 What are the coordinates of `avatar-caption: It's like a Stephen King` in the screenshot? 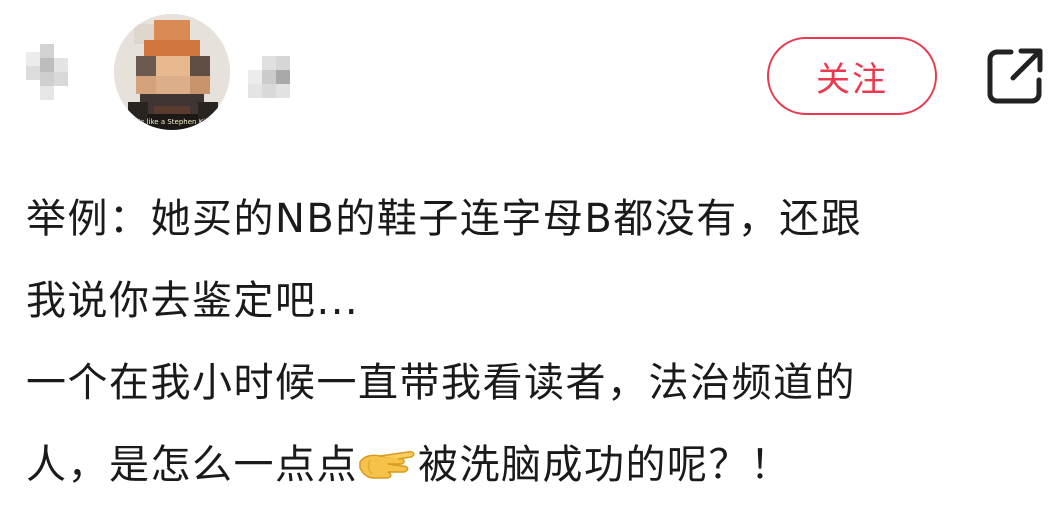 It's located at (174, 122).